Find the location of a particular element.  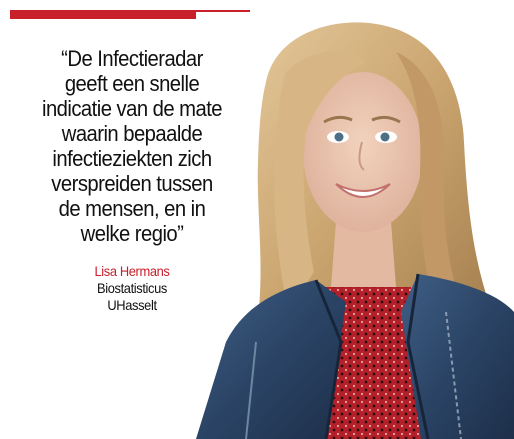

quote-line: welke regio” is located at coordinates (132, 233).